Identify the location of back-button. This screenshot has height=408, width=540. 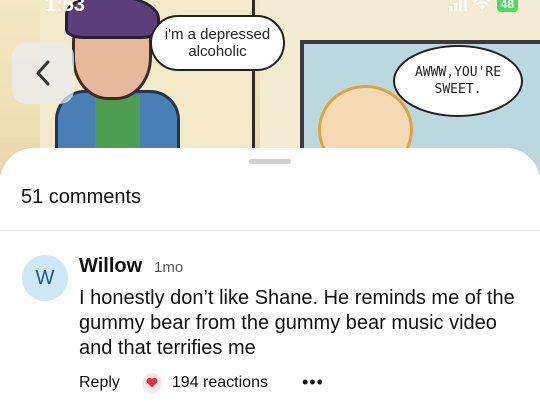
(43, 73).